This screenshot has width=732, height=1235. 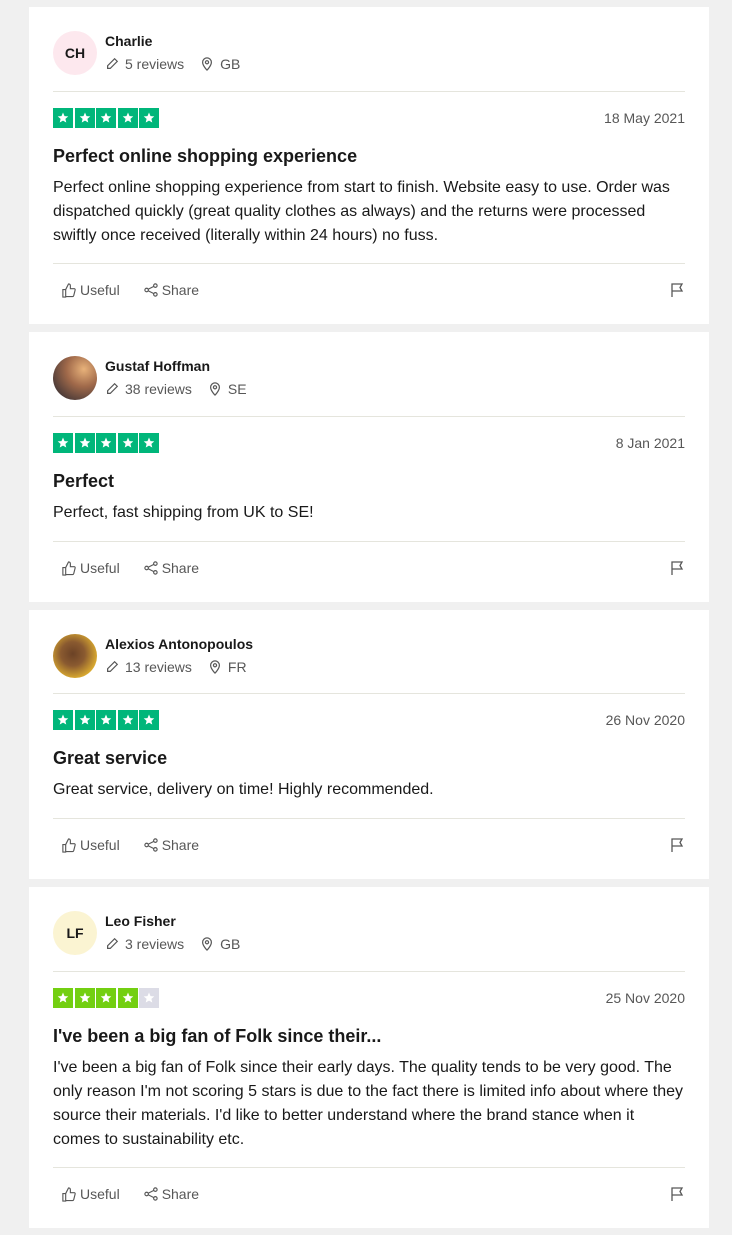 What do you see at coordinates (205, 156) in the screenshot?
I see `review-title: Perfect online shopping experience` at bounding box center [205, 156].